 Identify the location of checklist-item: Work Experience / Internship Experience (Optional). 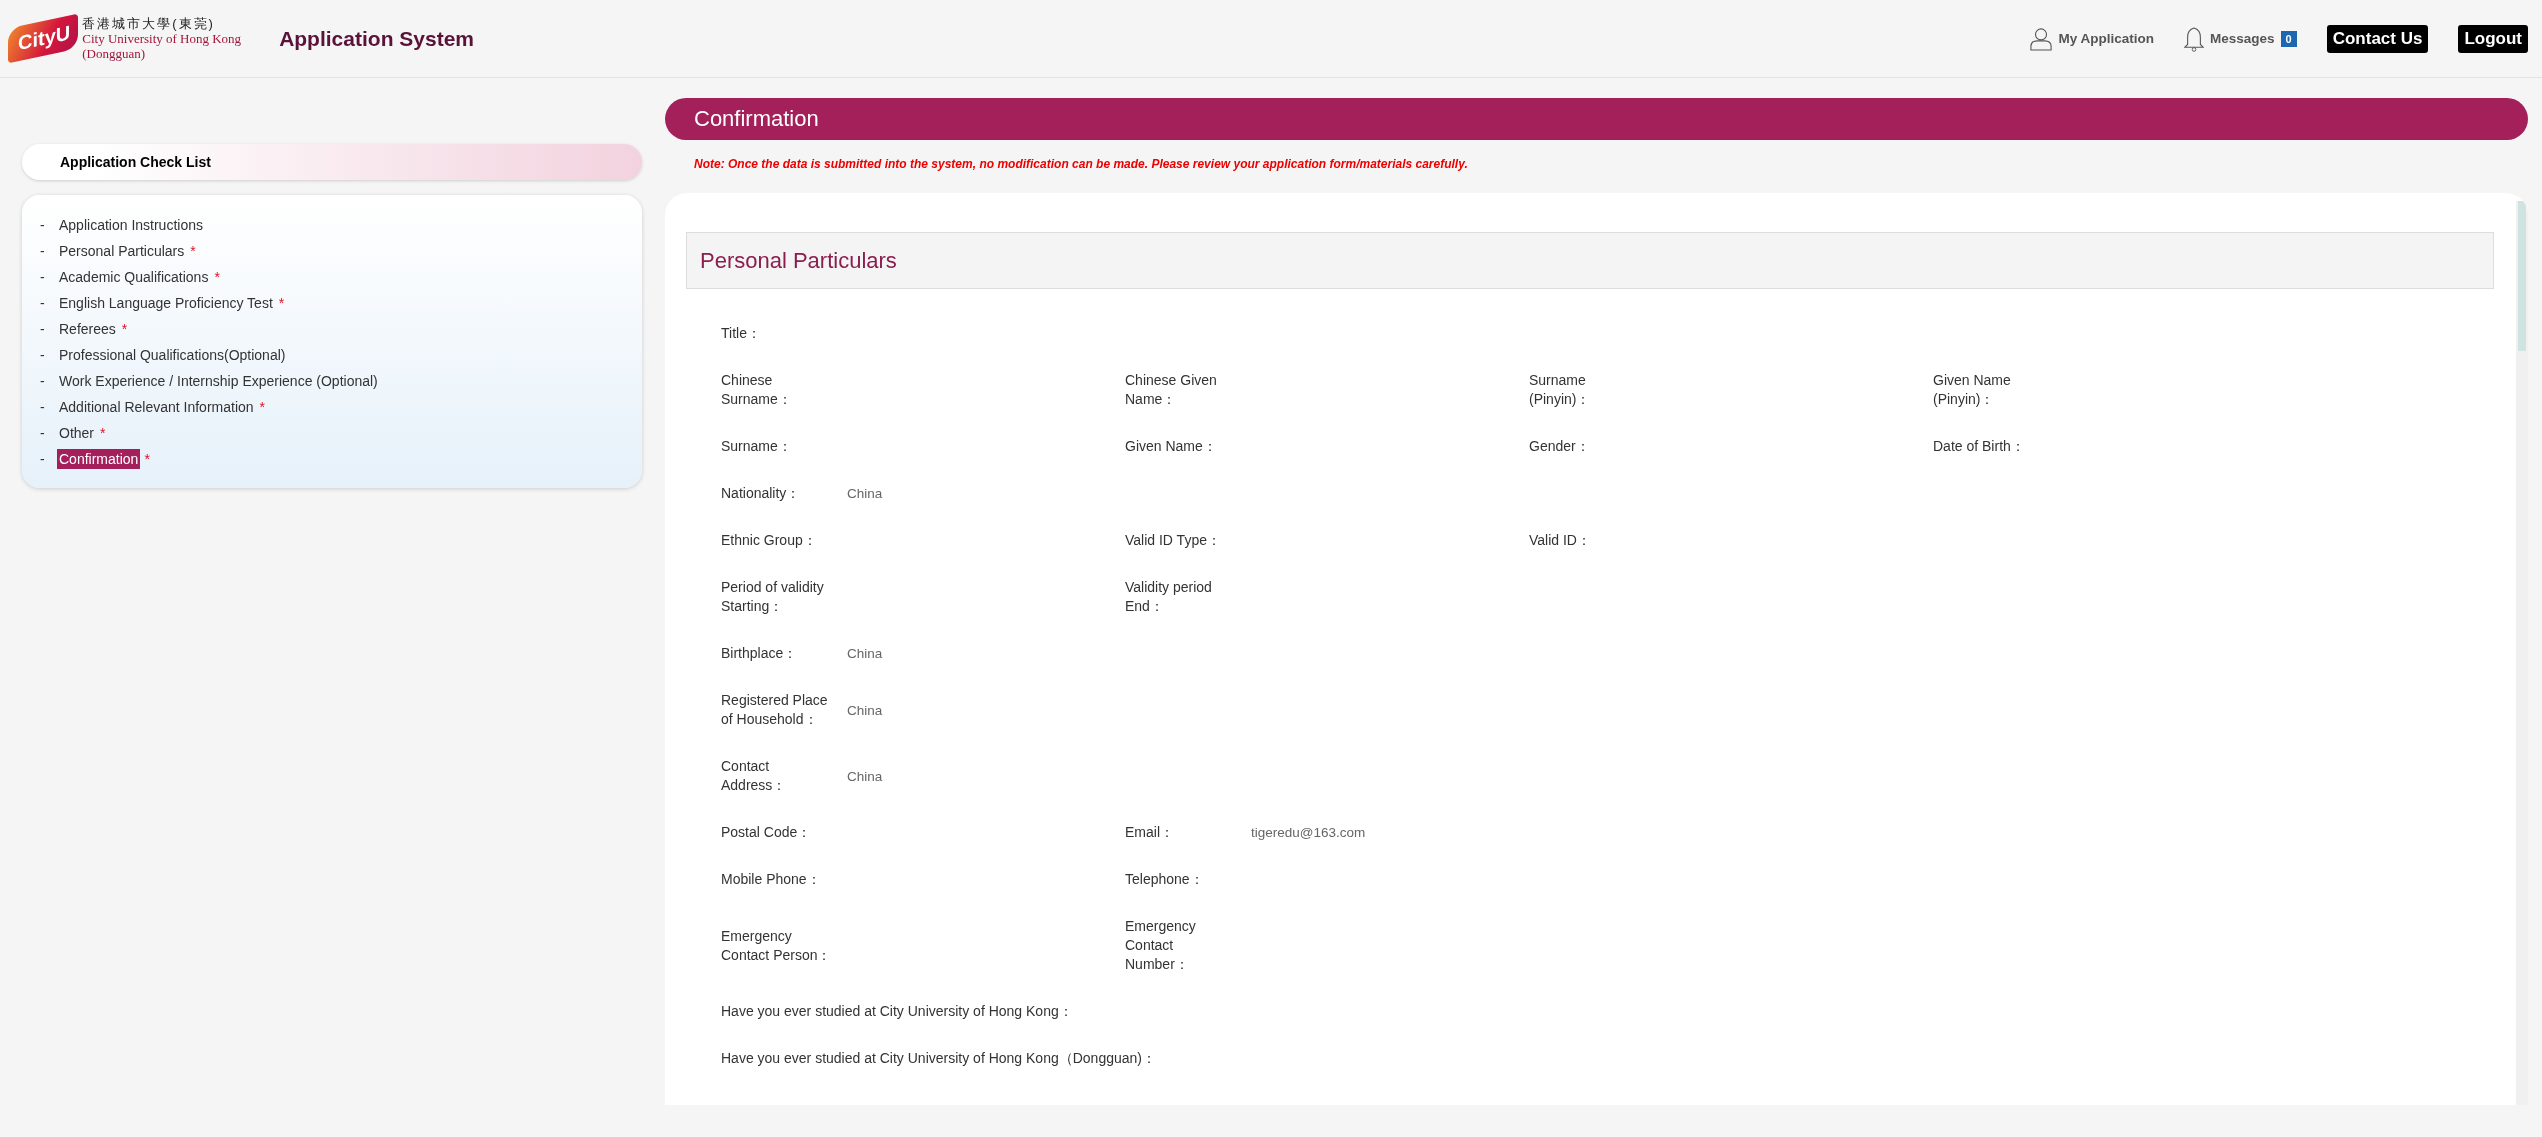
(218, 381).